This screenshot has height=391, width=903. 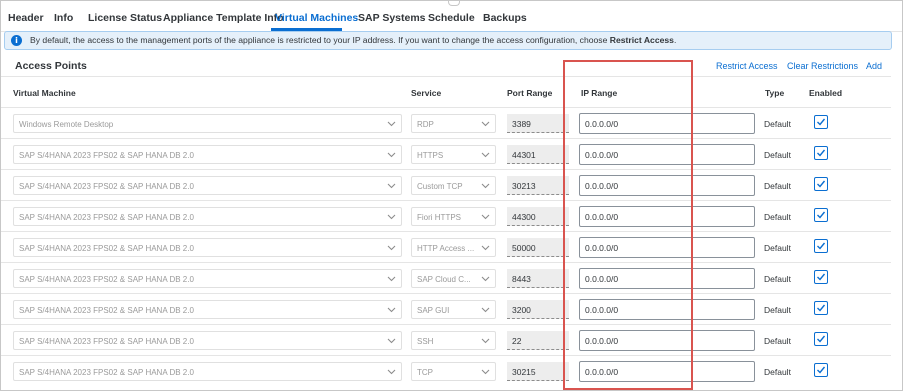 What do you see at coordinates (538, 309) in the screenshot?
I see `port-range-field: 3200` at bounding box center [538, 309].